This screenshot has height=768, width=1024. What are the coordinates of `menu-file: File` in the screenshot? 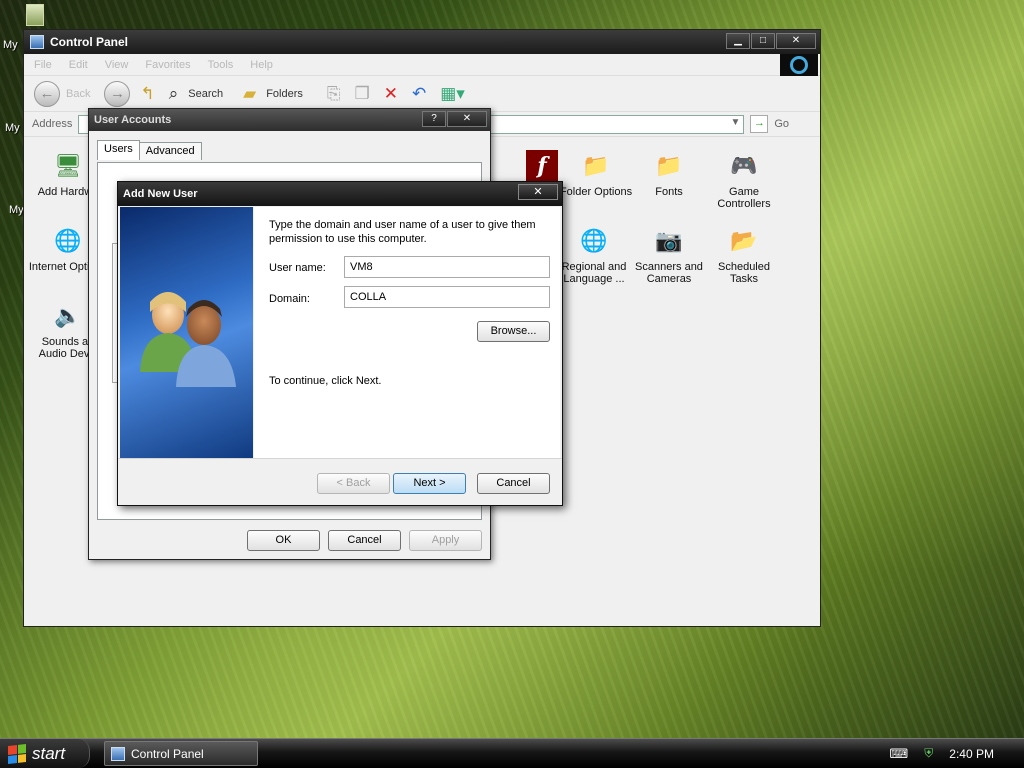 It's located at (43, 65).